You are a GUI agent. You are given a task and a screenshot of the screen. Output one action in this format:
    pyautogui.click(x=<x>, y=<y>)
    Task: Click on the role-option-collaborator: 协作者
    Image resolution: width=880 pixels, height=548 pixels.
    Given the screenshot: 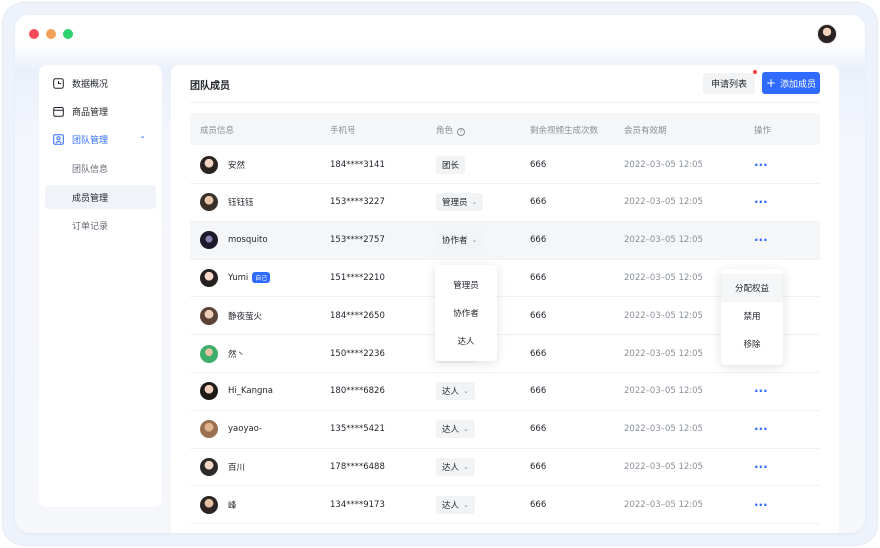 What is the action you would take?
    pyautogui.click(x=466, y=313)
    